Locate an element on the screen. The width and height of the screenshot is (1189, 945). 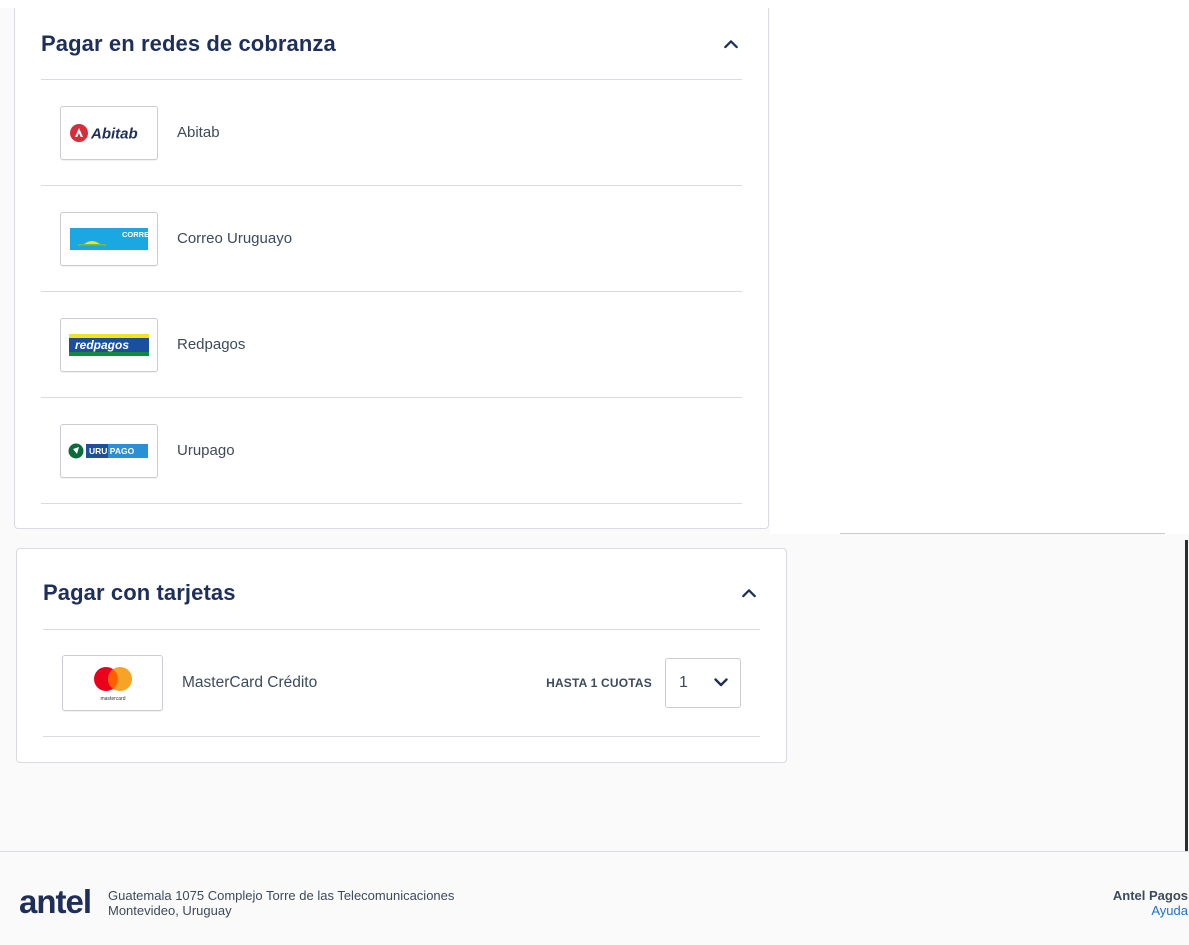
footer-links: Antel Pagos Ayuda is located at coordinates (1150, 903).